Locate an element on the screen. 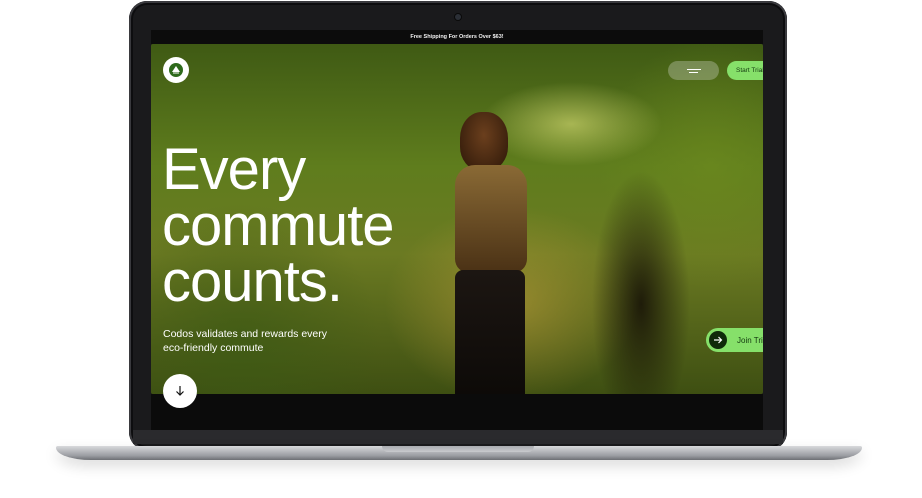 This screenshot has height=498, width=922. logo-mark is located at coordinates (176, 70).